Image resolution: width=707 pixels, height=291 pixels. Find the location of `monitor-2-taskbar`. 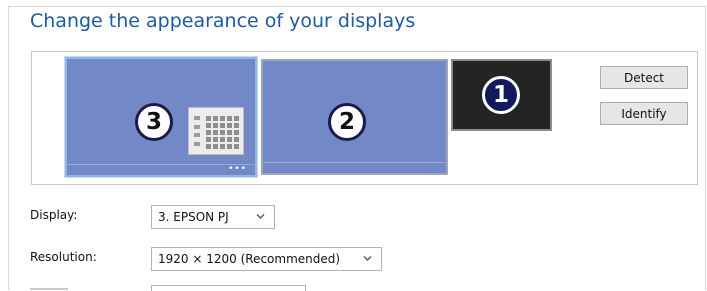

monitor-2-taskbar is located at coordinates (354, 162).